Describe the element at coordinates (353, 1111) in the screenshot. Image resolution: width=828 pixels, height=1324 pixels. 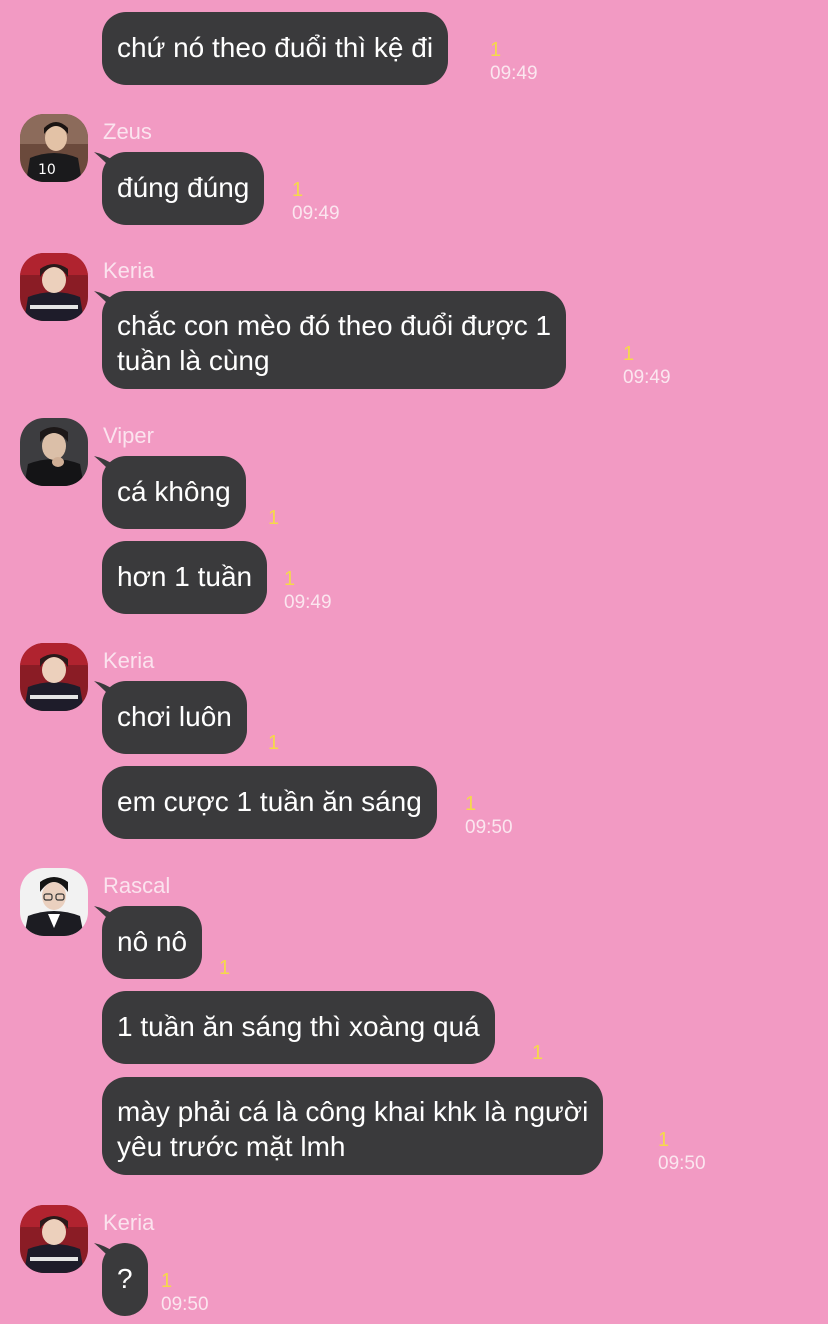
I see `message-text-line: mày phải cá là công khai khk là người` at that location.